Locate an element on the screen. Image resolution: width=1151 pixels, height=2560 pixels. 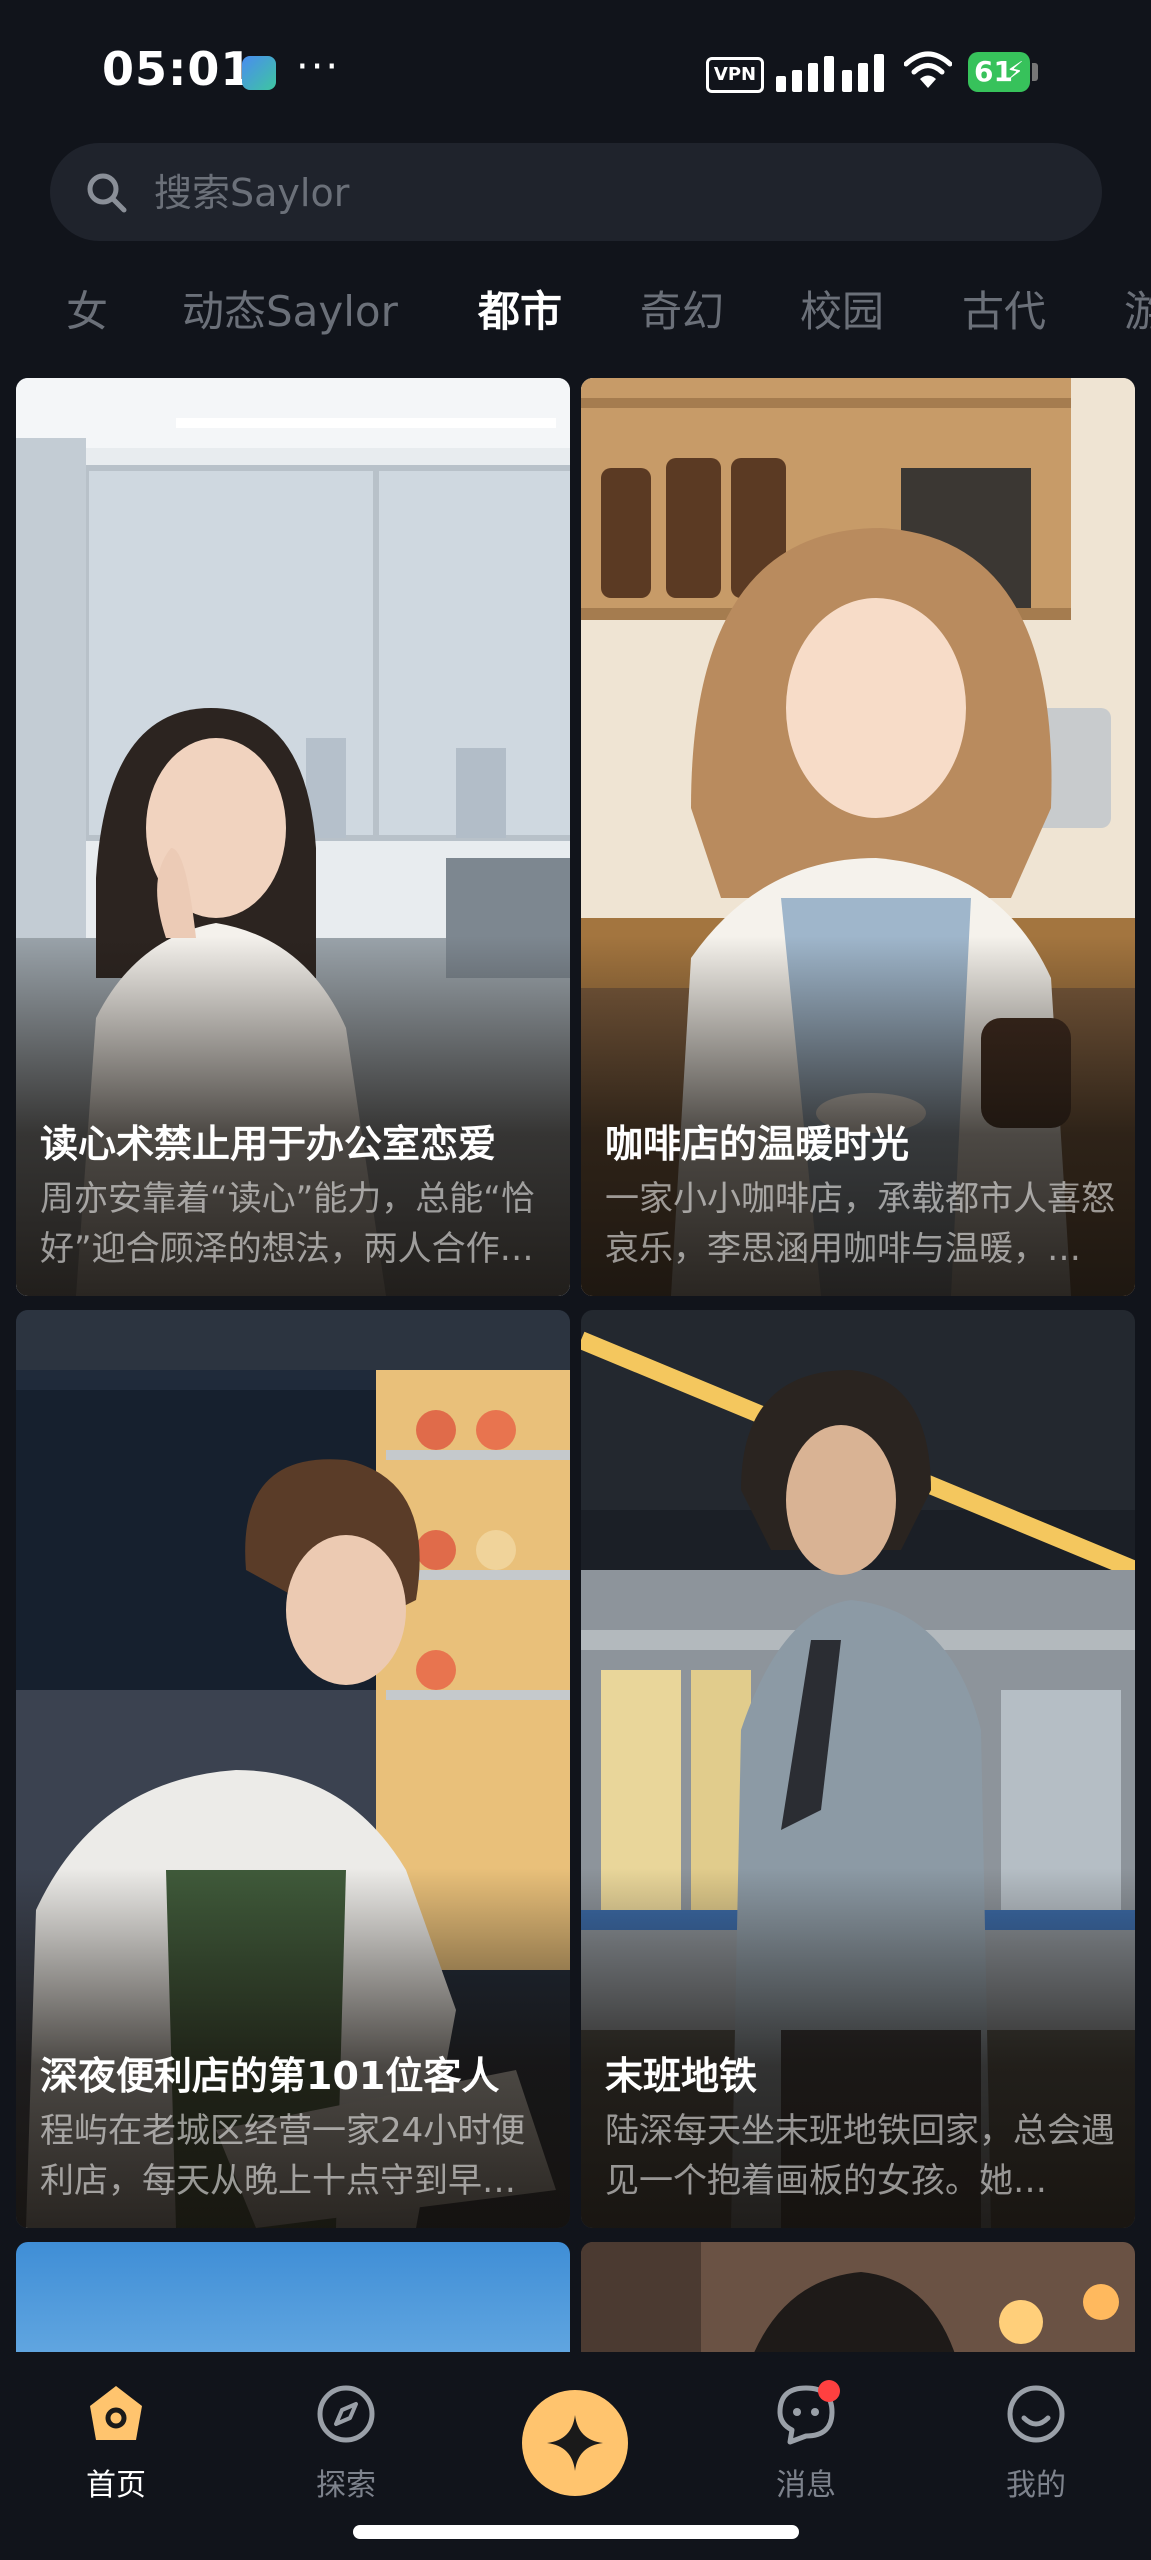
tab-ancient: 古代 is located at coordinates (1004, 308).